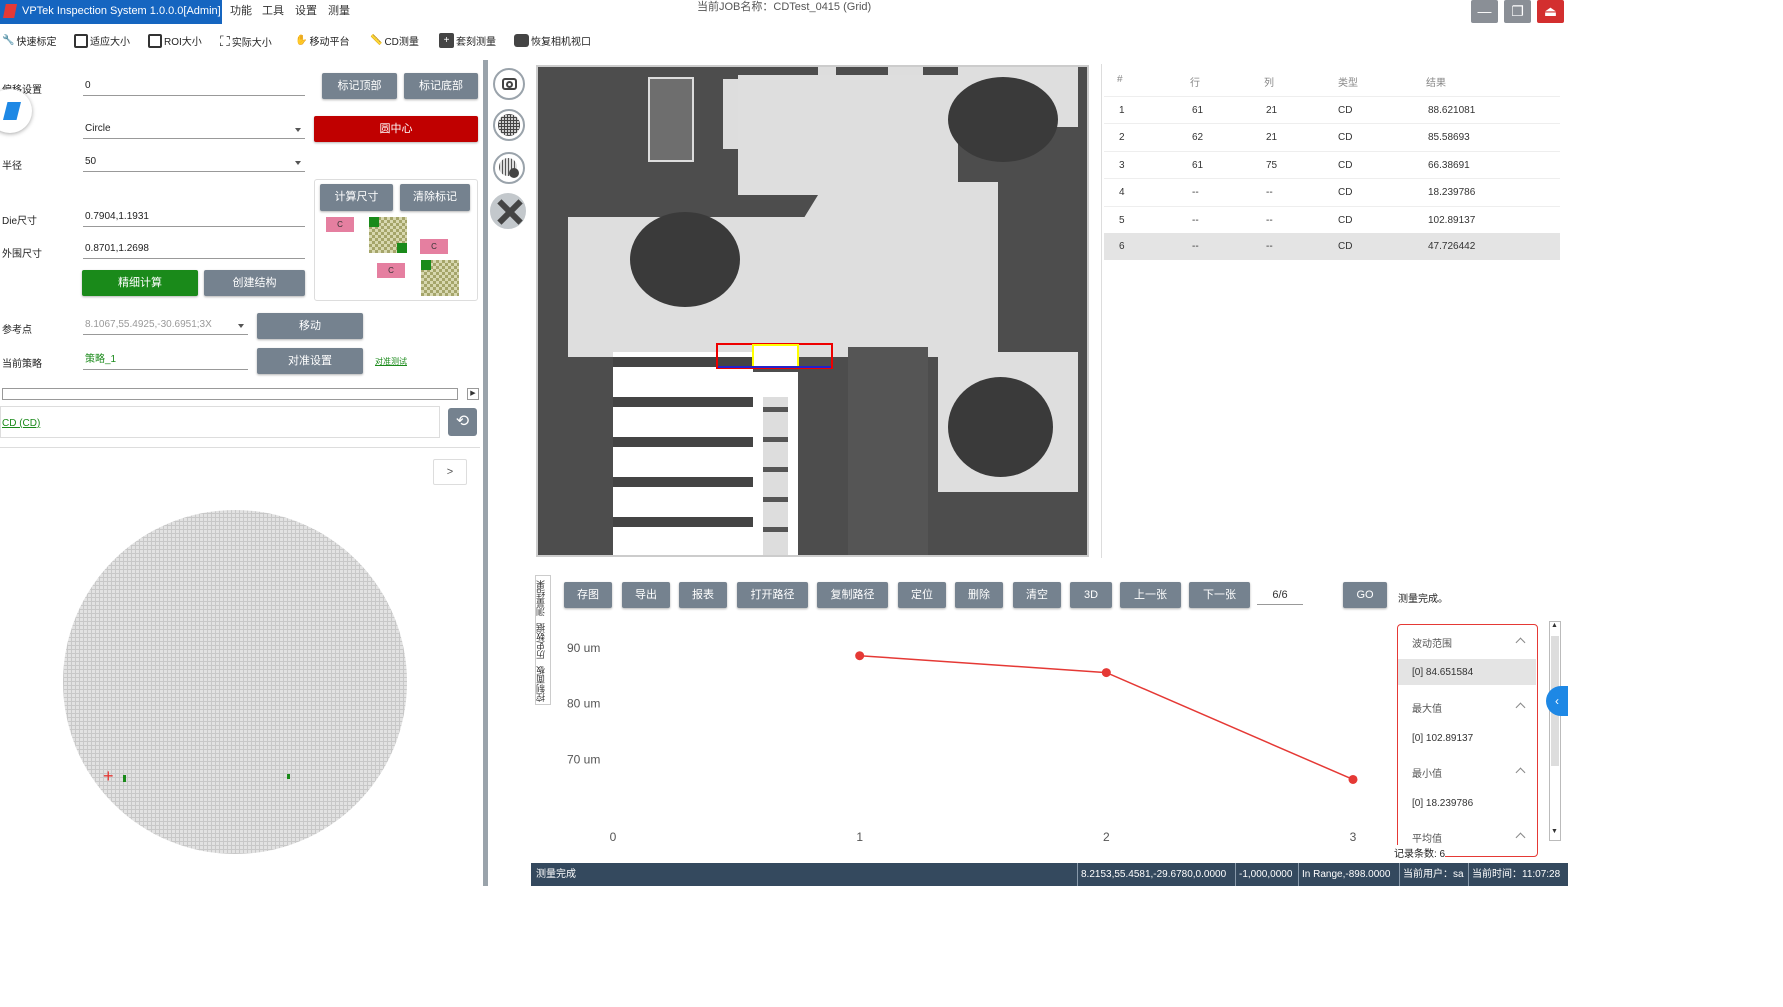 The image size is (1783, 1007). What do you see at coordinates (273, 11) in the screenshot?
I see `menu-tools: 工具` at bounding box center [273, 11].